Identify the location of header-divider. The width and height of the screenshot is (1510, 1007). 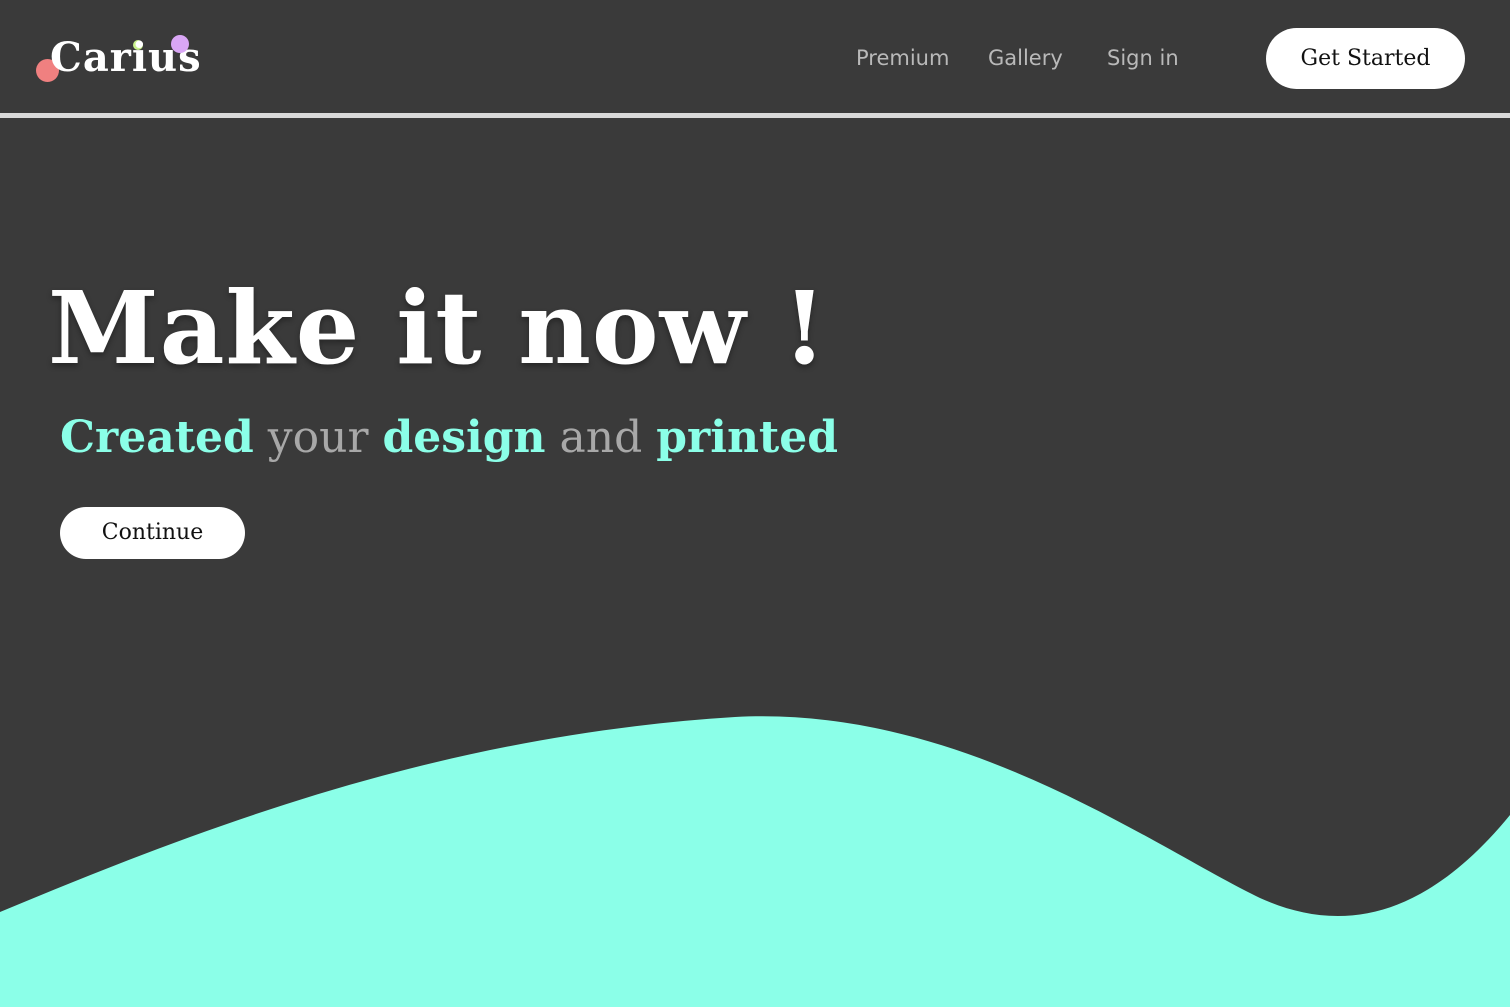
(755, 115).